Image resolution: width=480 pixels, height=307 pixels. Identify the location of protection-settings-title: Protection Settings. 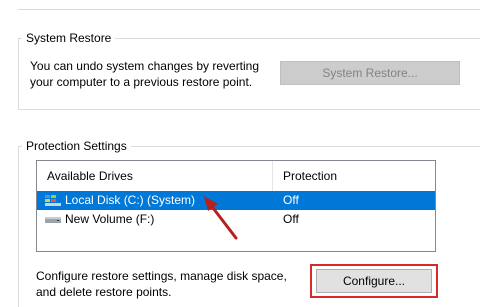
(76, 146).